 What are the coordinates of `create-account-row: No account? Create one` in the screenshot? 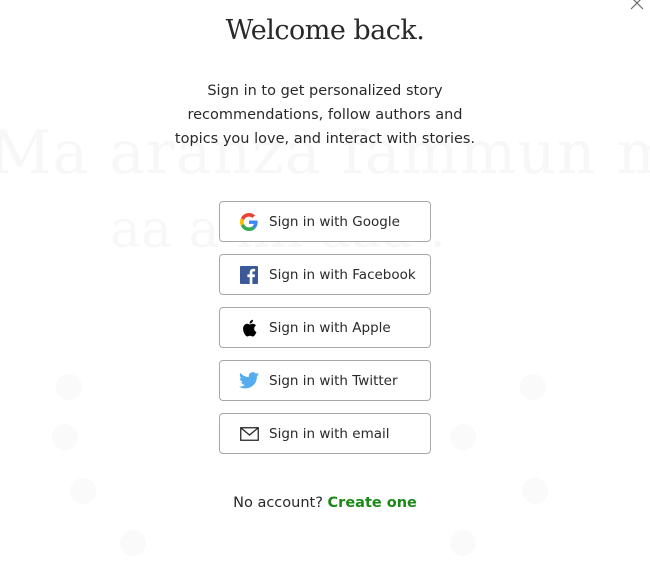 It's located at (325, 503).